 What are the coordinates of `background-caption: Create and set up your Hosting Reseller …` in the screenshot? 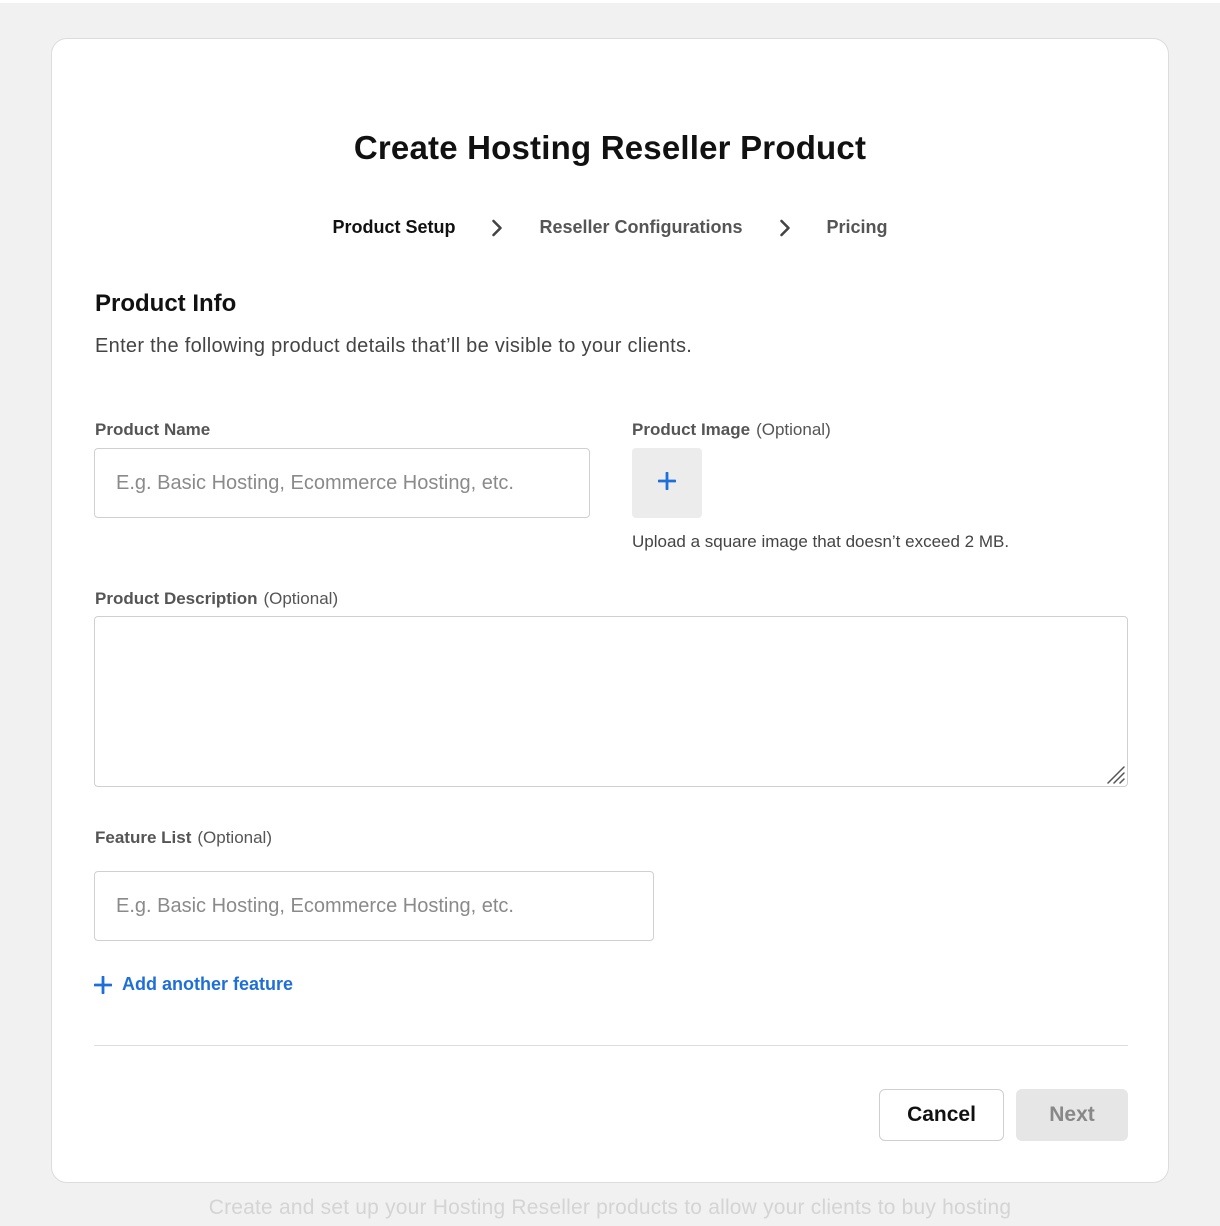 It's located at (610, 1207).